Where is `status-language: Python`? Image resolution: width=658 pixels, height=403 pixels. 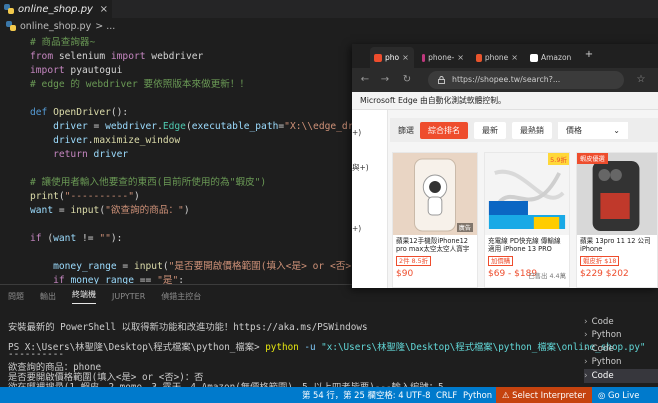
status-language: Python is located at coordinates (477, 395).